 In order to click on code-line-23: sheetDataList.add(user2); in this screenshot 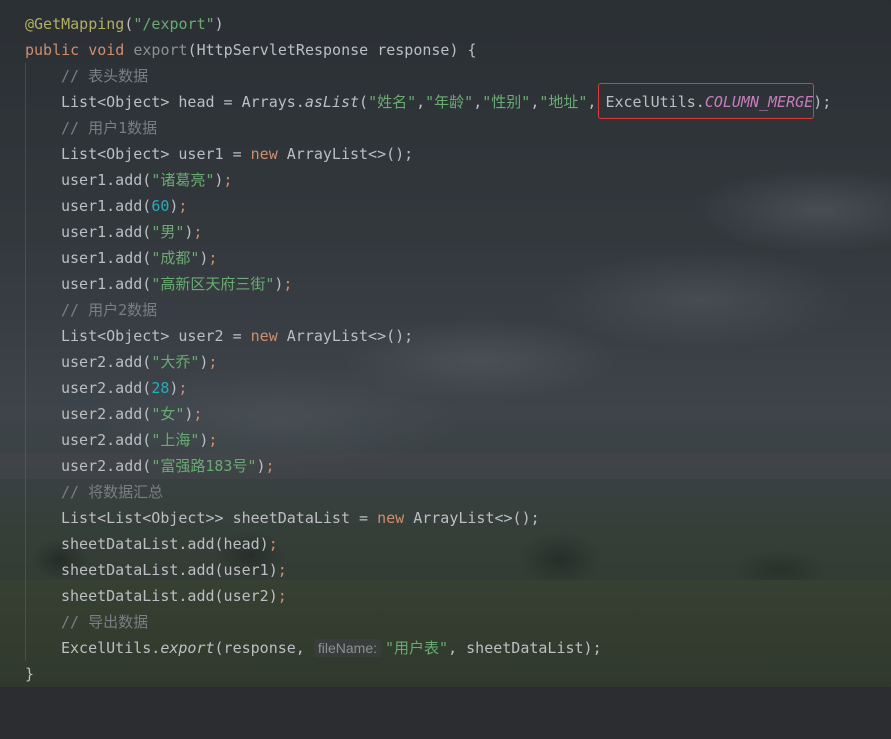, I will do `click(445, 596)`.